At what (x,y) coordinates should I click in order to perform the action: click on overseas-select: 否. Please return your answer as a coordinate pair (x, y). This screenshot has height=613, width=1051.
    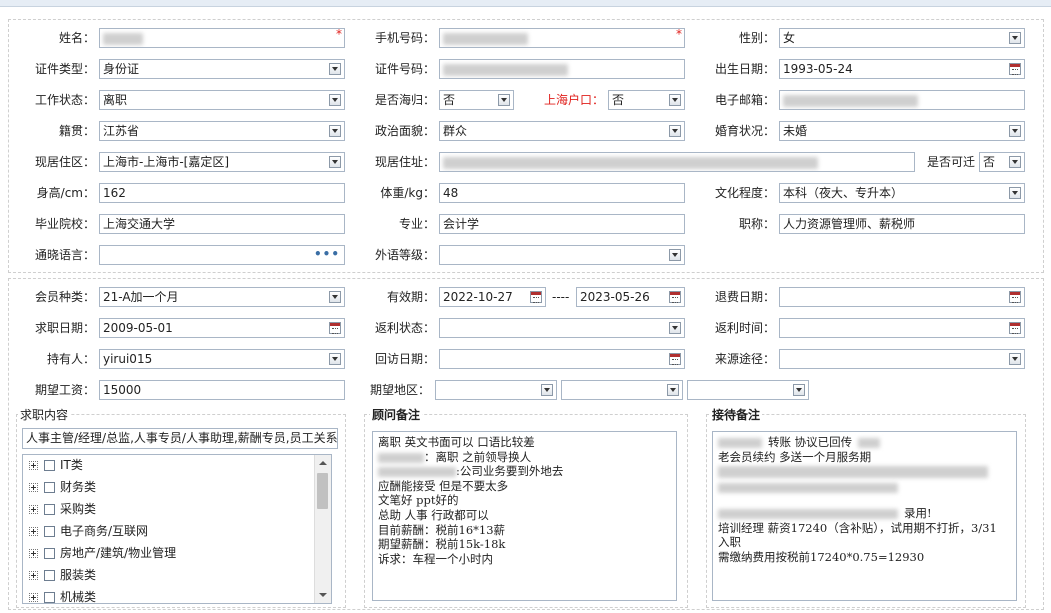
    Looking at the image, I should click on (476, 100).